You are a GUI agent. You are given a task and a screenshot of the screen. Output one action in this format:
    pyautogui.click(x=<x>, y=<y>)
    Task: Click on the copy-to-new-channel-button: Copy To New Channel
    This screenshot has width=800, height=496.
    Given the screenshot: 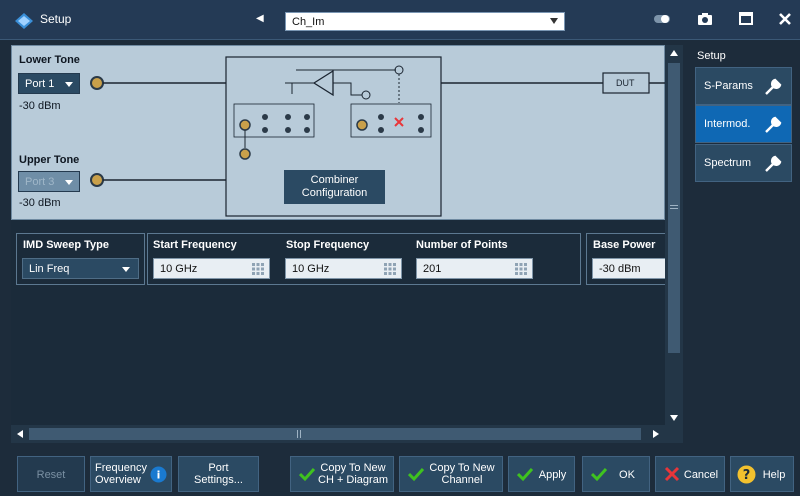 What is the action you would take?
    pyautogui.click(x=451, y=474)
    